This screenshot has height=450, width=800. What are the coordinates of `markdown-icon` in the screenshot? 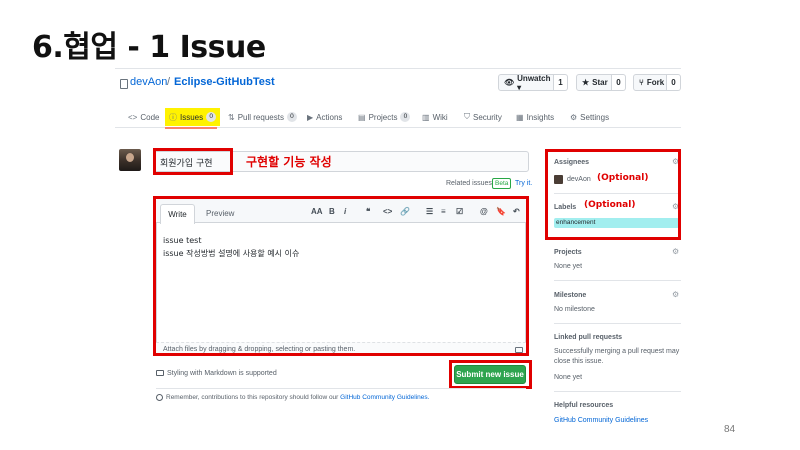 It's located at (160, 373).